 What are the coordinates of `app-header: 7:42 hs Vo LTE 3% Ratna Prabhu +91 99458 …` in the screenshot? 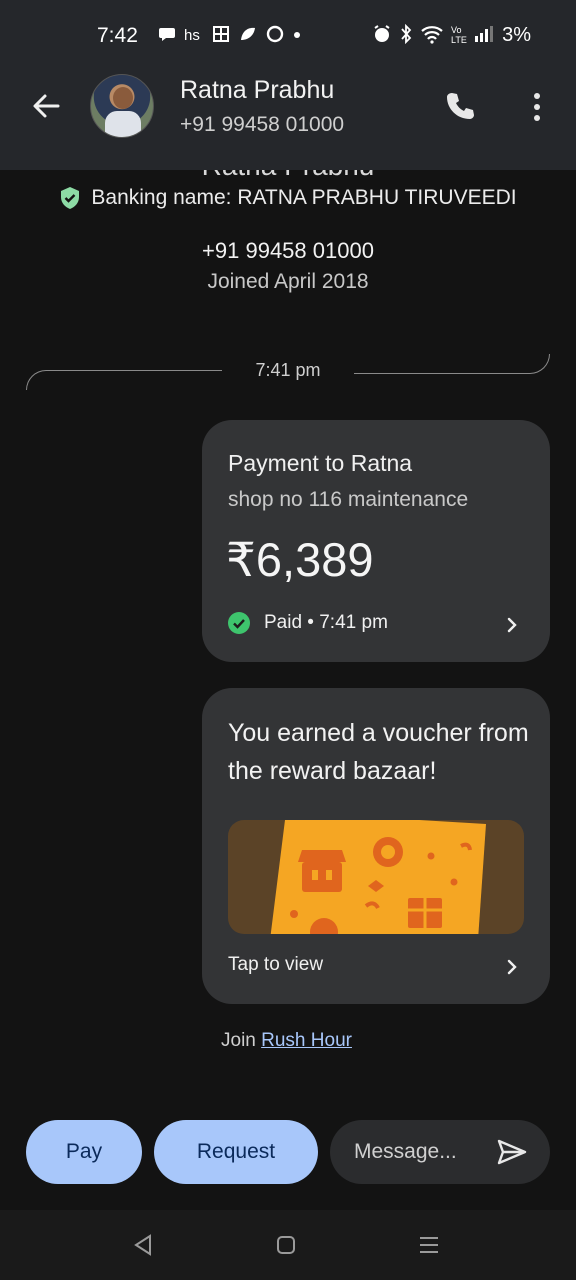 It's located at (288, 85).